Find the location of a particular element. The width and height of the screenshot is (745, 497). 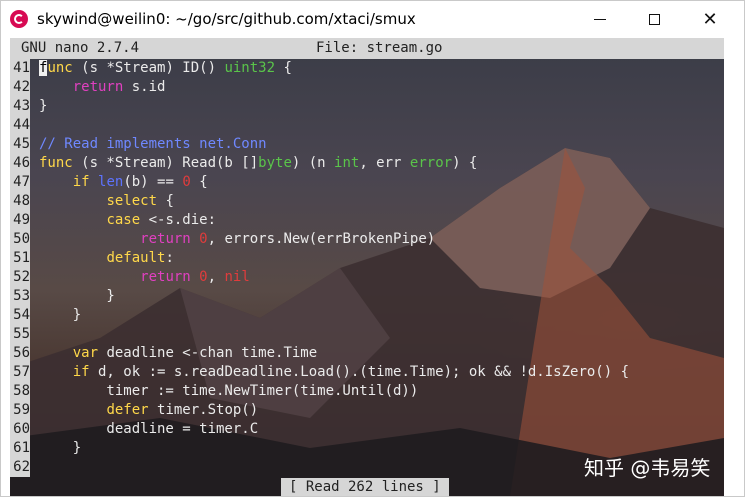

code-token: s.id is located at coordinates (144, 87).